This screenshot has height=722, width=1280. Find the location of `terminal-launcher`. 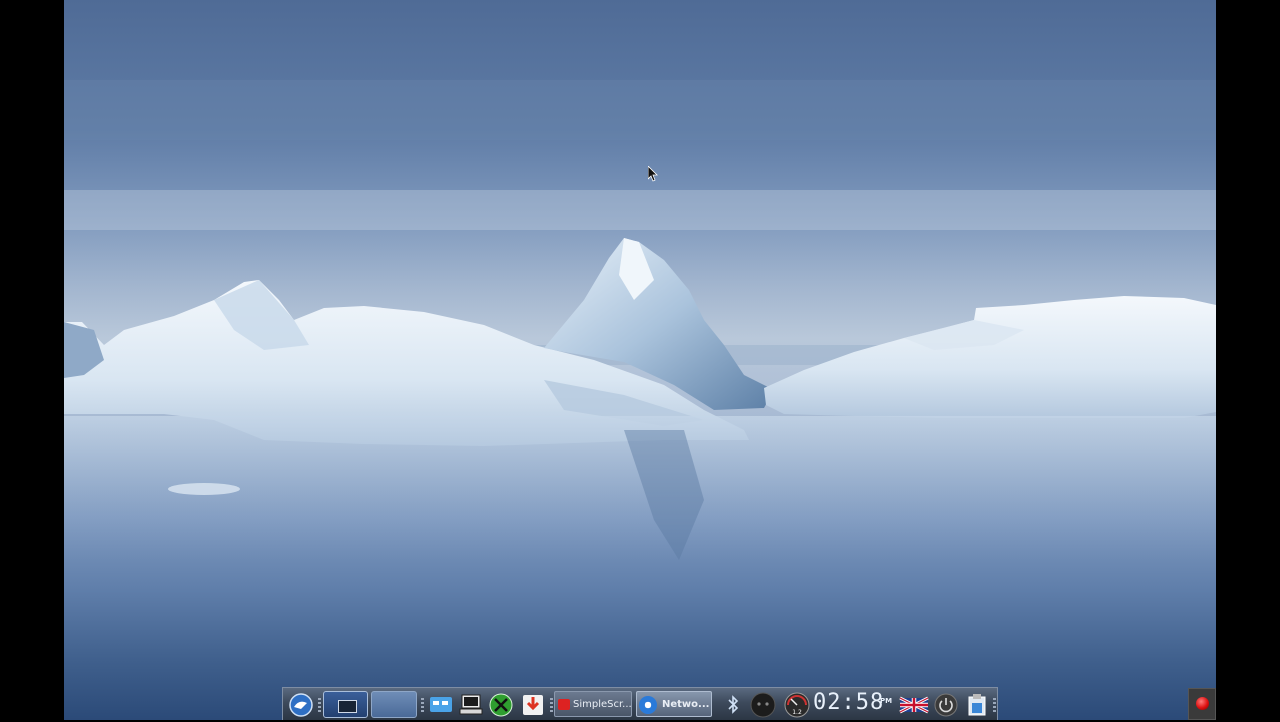

terminal-launcher is located at coordinates (471, 704).